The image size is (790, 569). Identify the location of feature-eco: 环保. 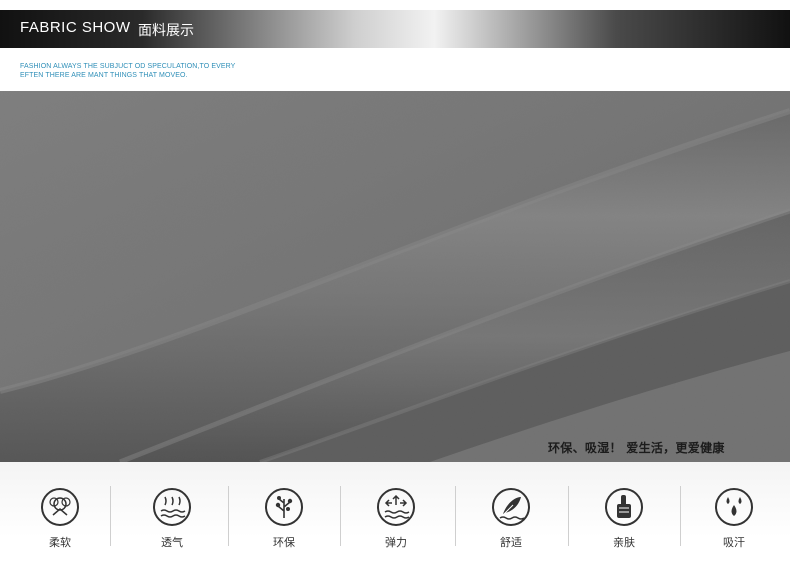
(284, 515).